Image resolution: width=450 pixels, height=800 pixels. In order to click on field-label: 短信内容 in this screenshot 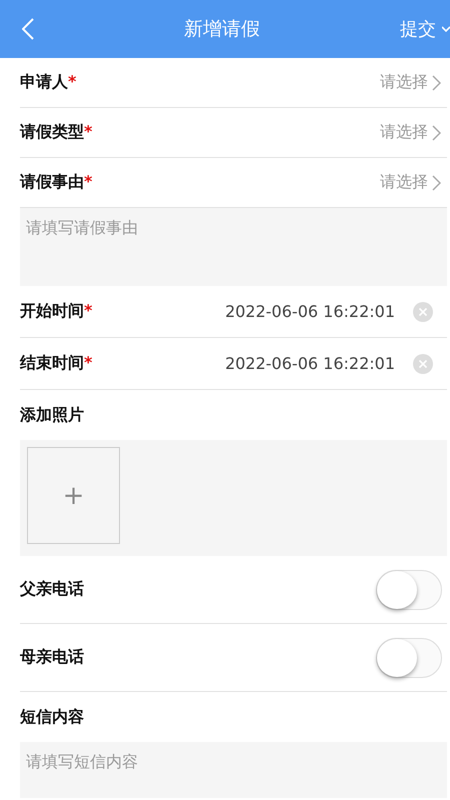, I will do `click(52, 717)`.